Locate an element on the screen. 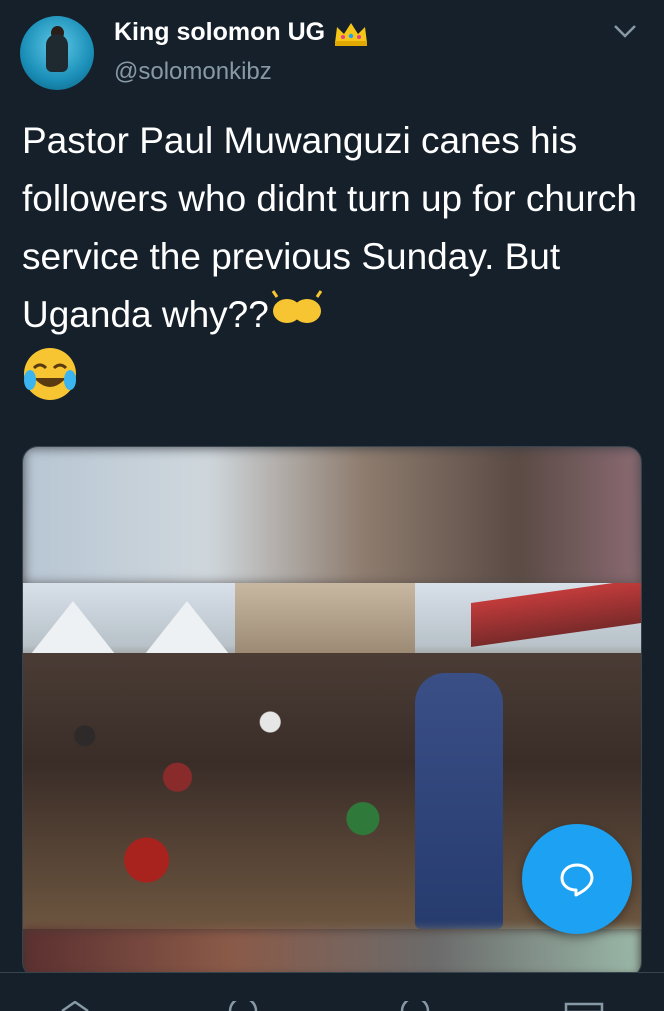 Image resolution: width=664 pixels, height=1011 pixels. media-blur-bottom is located at coordinates (332, 953).